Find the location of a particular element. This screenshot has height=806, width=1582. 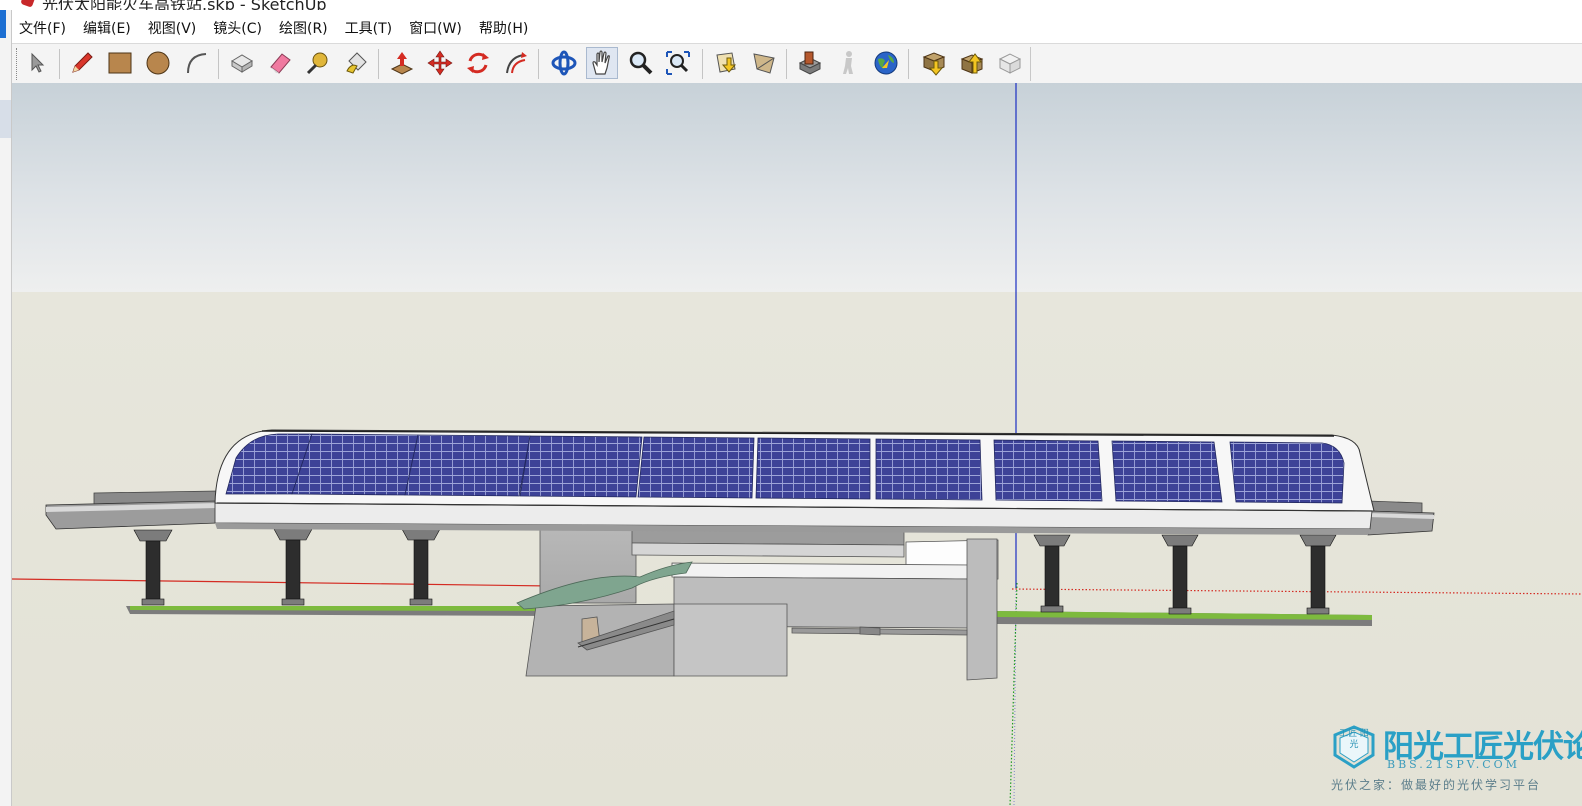

magnifier-icon is located at coordinates (641, 63).